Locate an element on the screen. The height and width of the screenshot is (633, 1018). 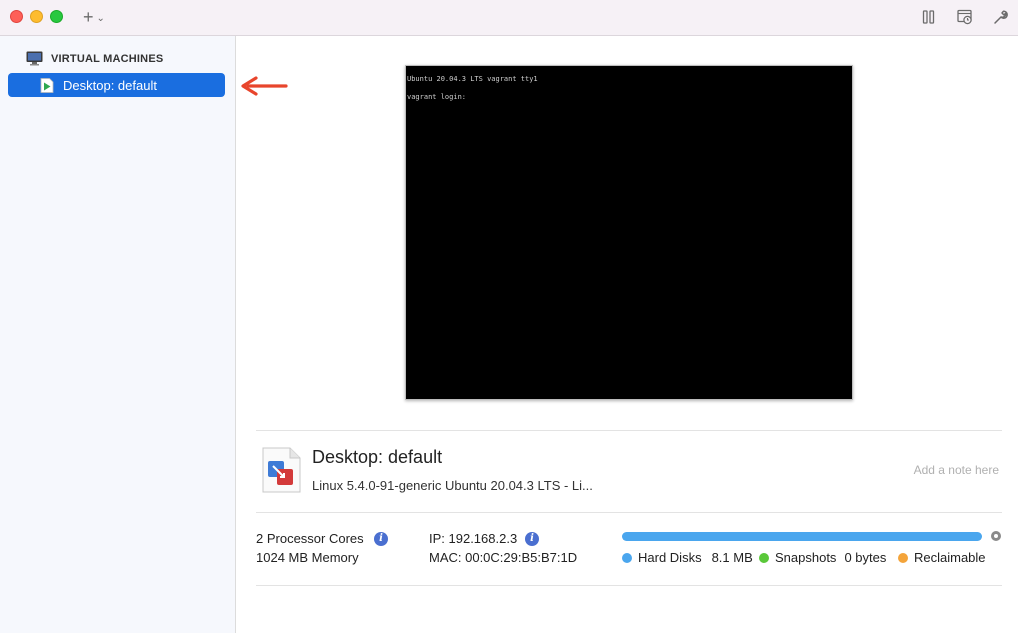
vm-document-icon is located at coordinates (281, 470).